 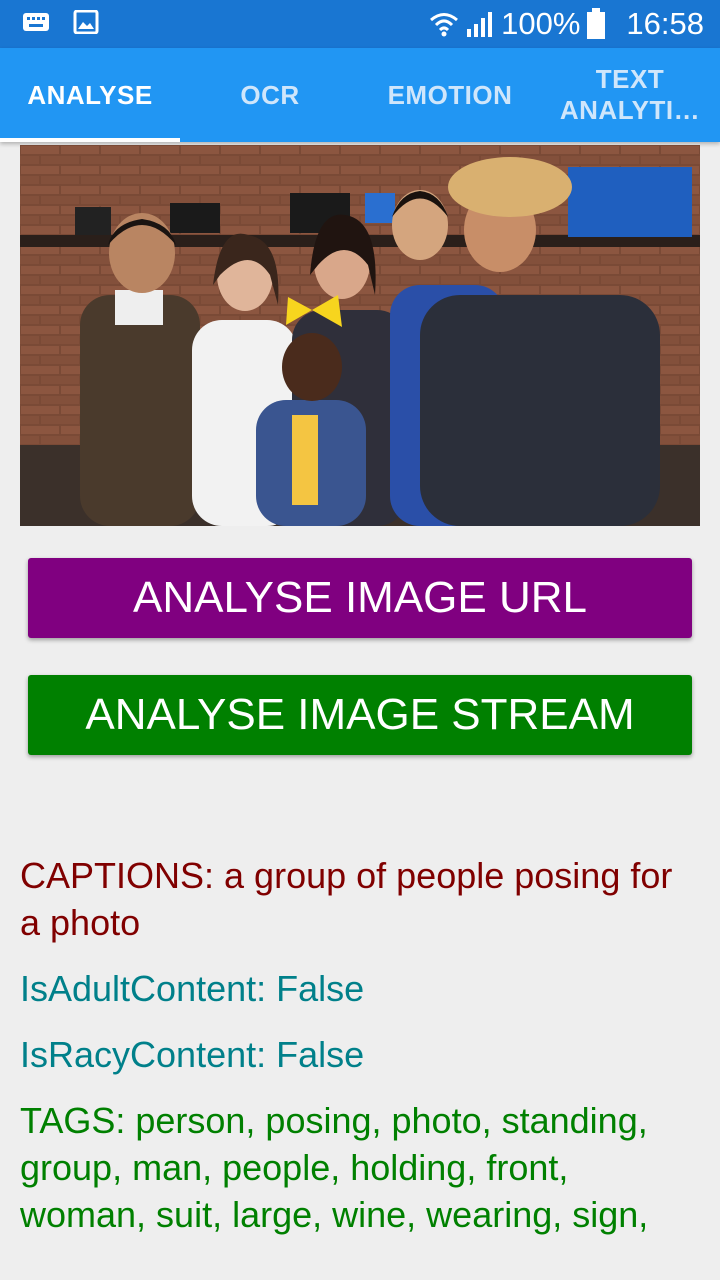 What do you see at coordinates (480, 24) in the screenshot?
I see `signal-icon` at bounding box center [480, 24].